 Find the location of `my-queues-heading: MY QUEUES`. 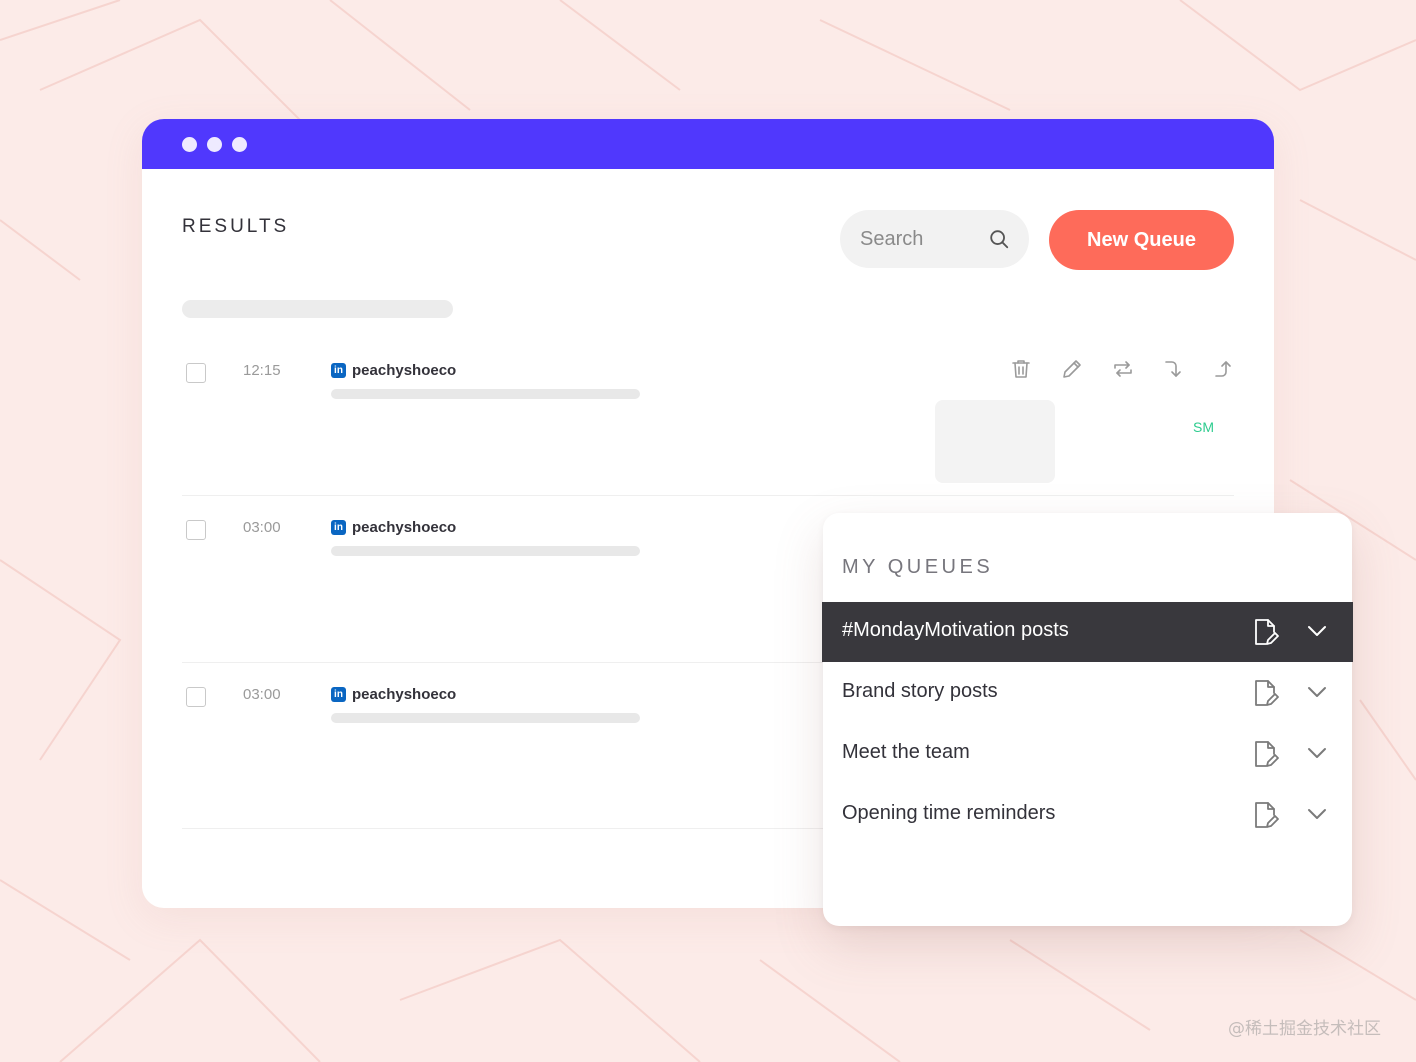

my-queues-heading: MY QUEUES is located at coordinates (918, 567).